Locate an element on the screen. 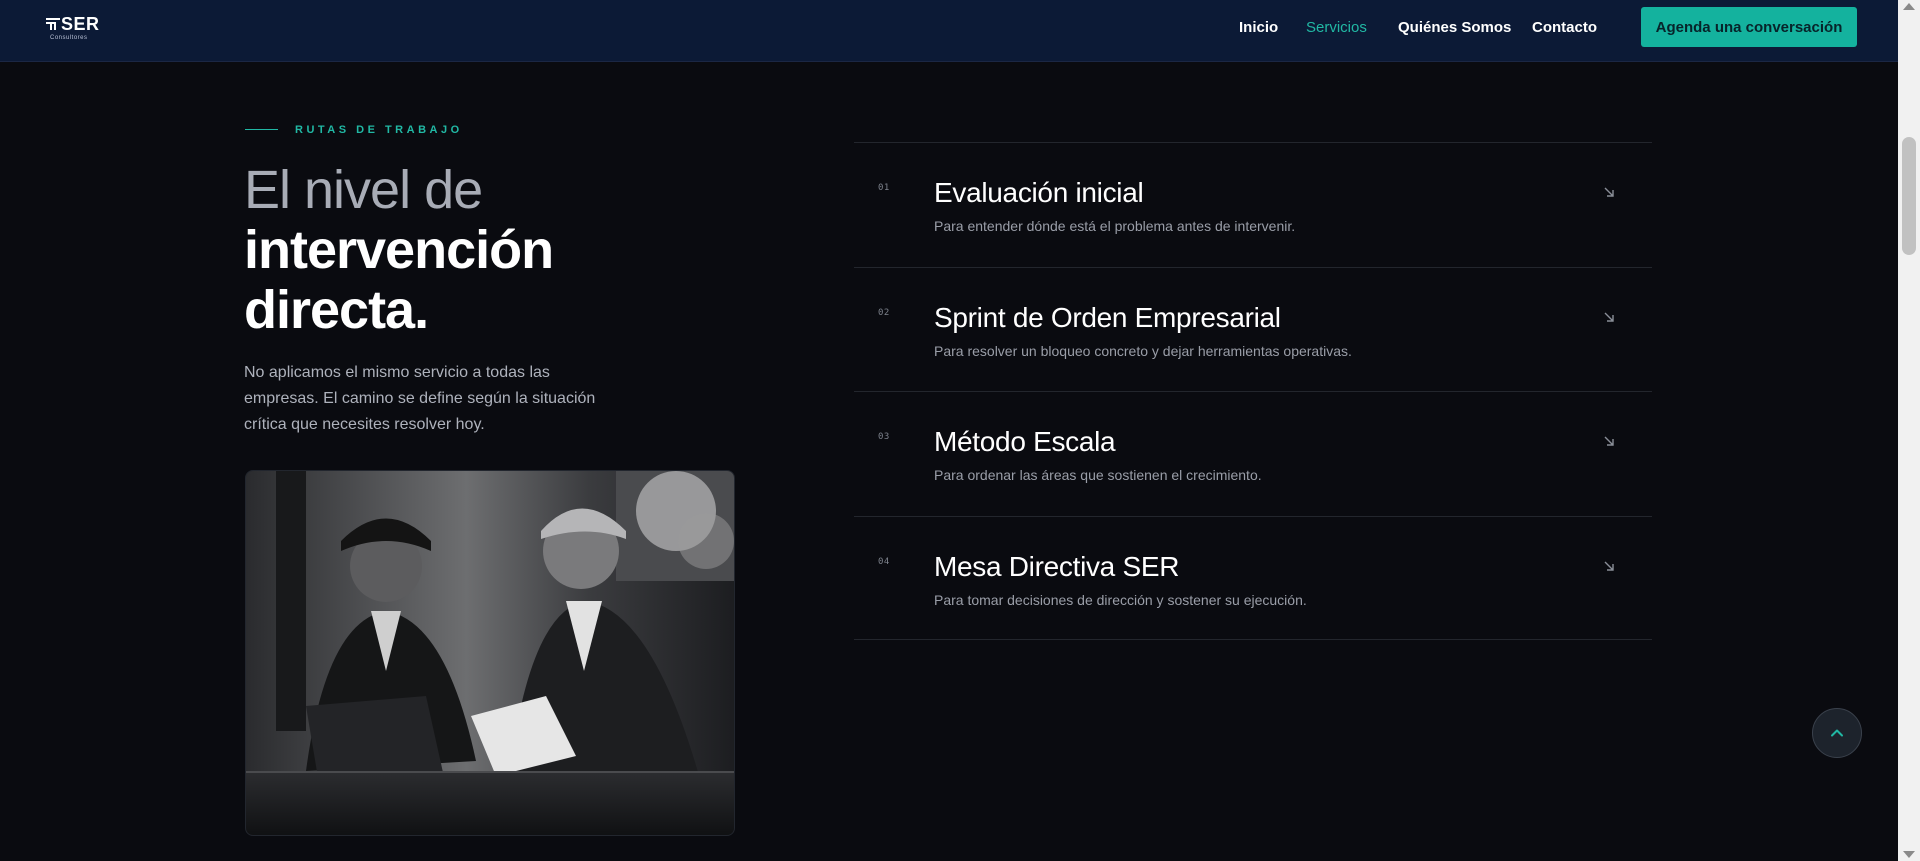 The image size is (1920, 861). section-headline: El nivel de intervención directa. is located at coordinates (399, 250).